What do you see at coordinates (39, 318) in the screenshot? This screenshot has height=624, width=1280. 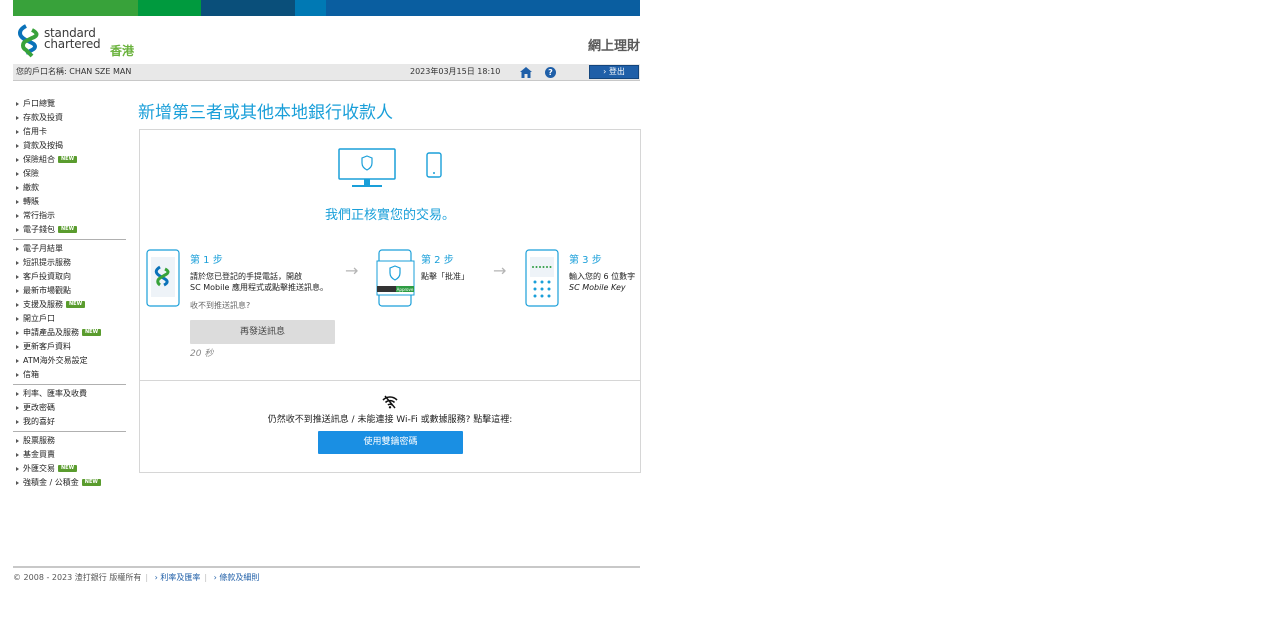 I see `sidebar-item-label: 開立戶口` at bounding box center [39, 318].